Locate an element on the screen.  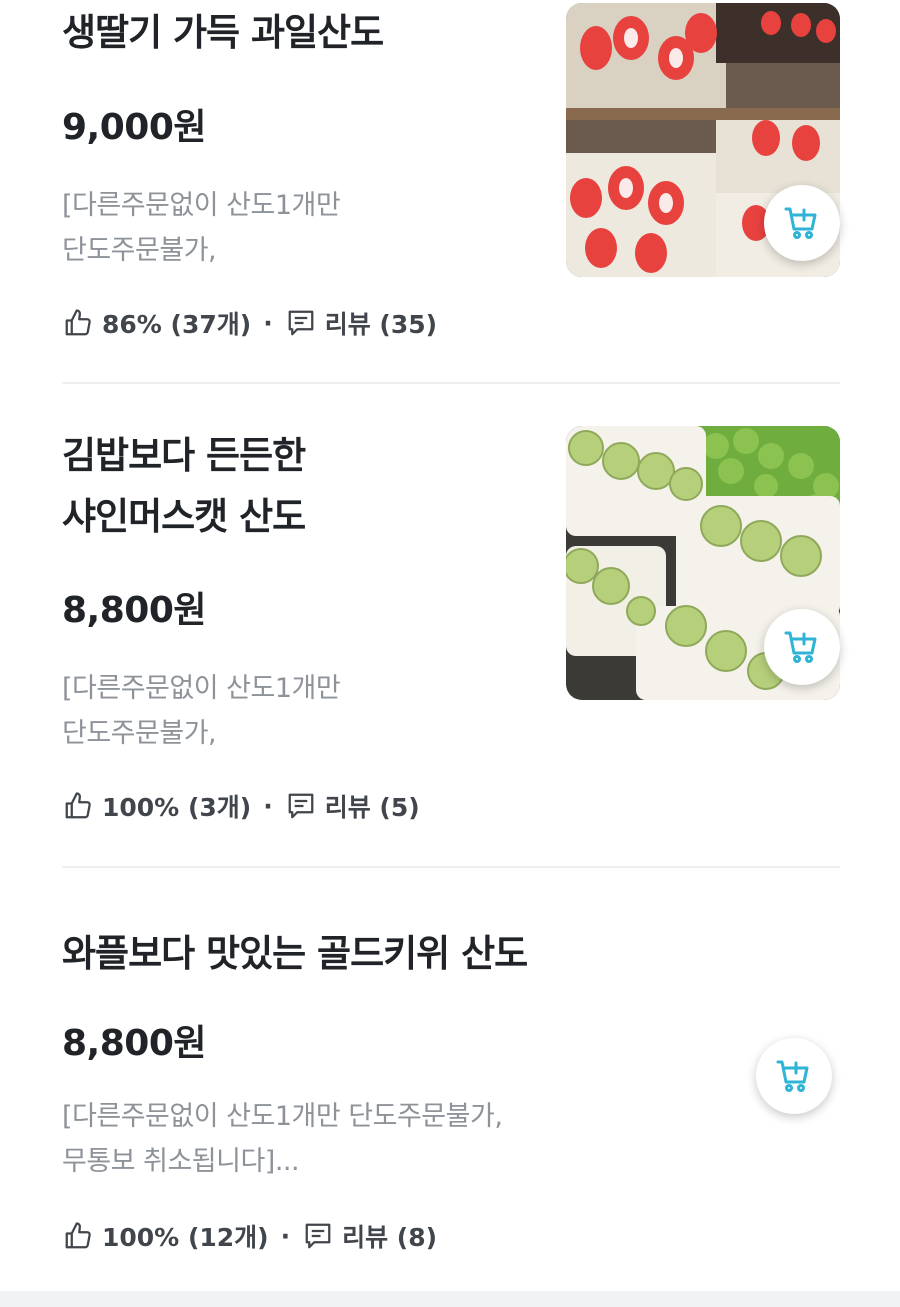
item-meta: 100% (12개) · 리뷰 (8) is located at coordinates (249, 1236).